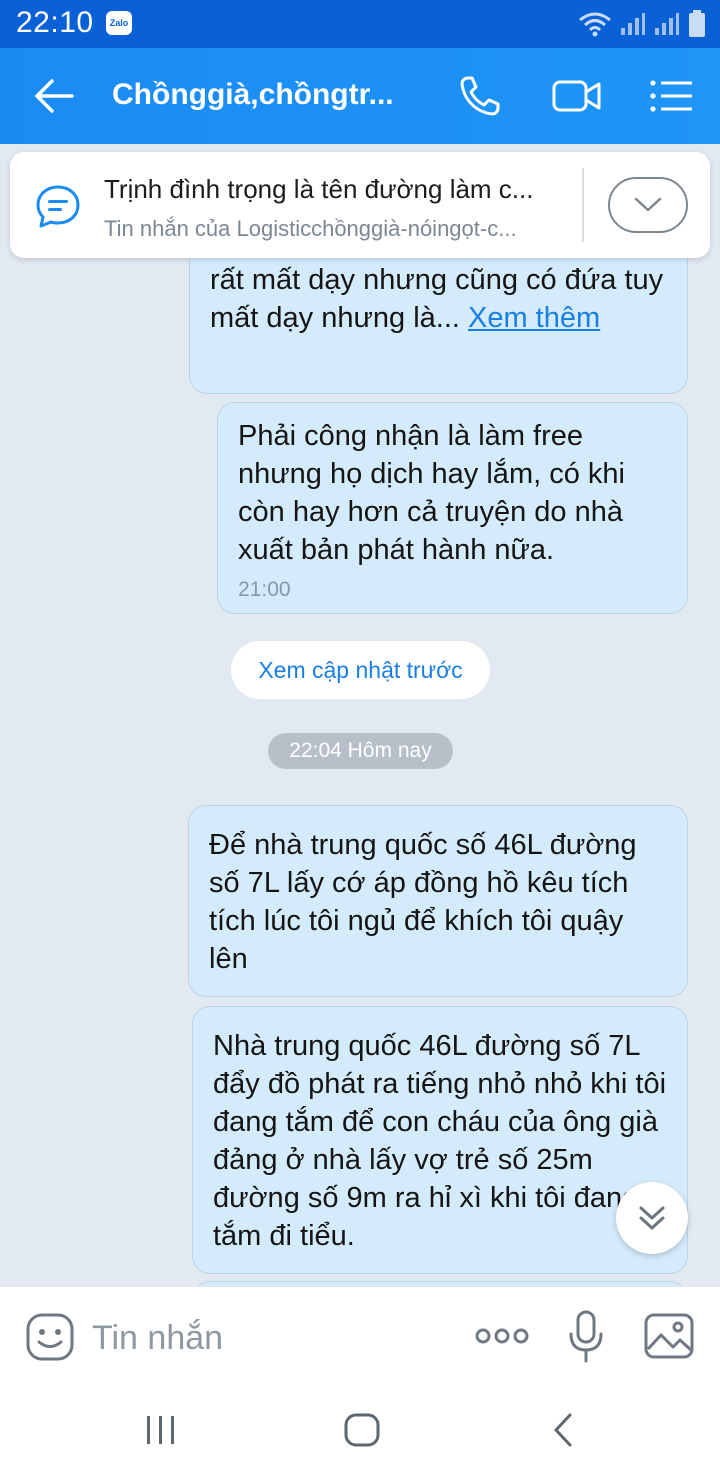 This screenshot has height=1480, width=720. What do you see at coordinates (633, 24) in the screenshot?
I see `signal-icon` at bounding box center [633, 24].